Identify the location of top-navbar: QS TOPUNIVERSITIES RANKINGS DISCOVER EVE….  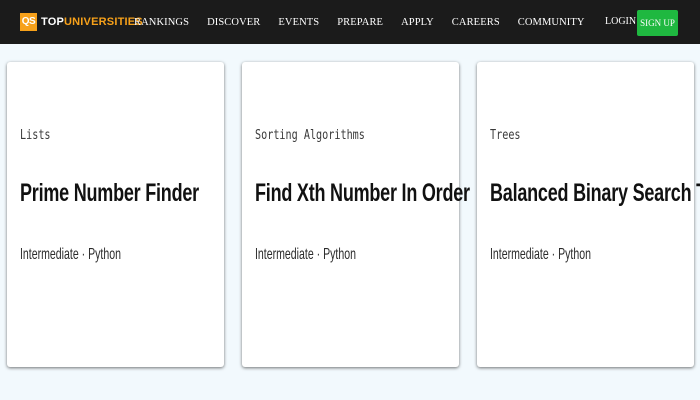
(350, 22).